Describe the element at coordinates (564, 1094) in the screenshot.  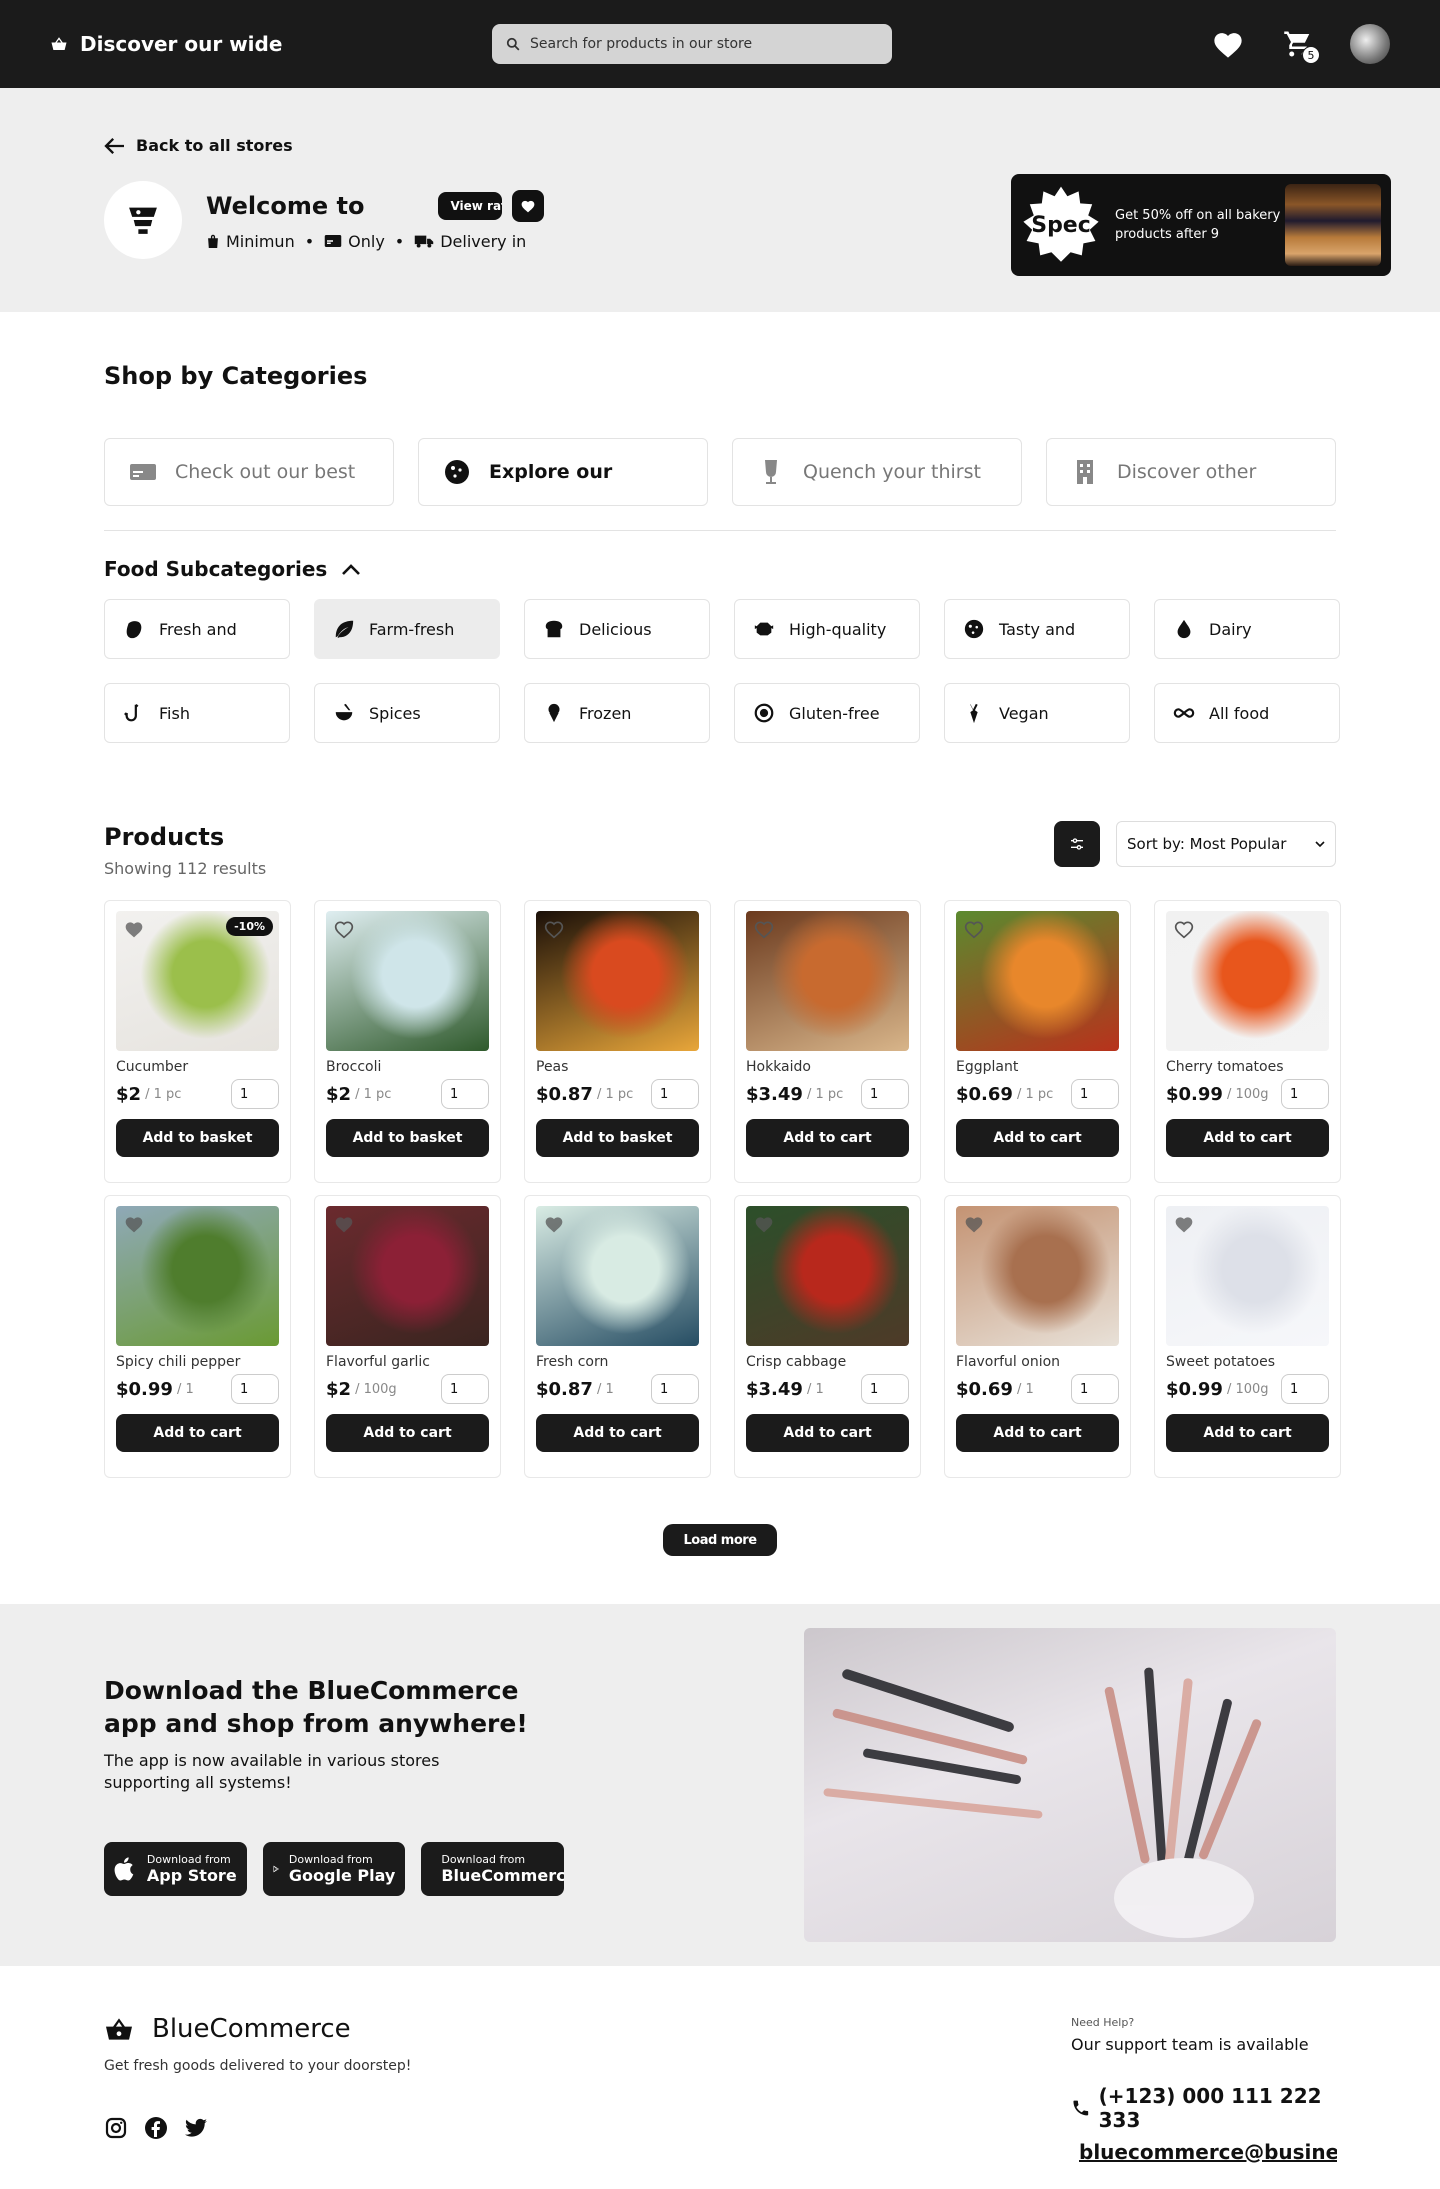
I see `product-price: $0.87` at that location.